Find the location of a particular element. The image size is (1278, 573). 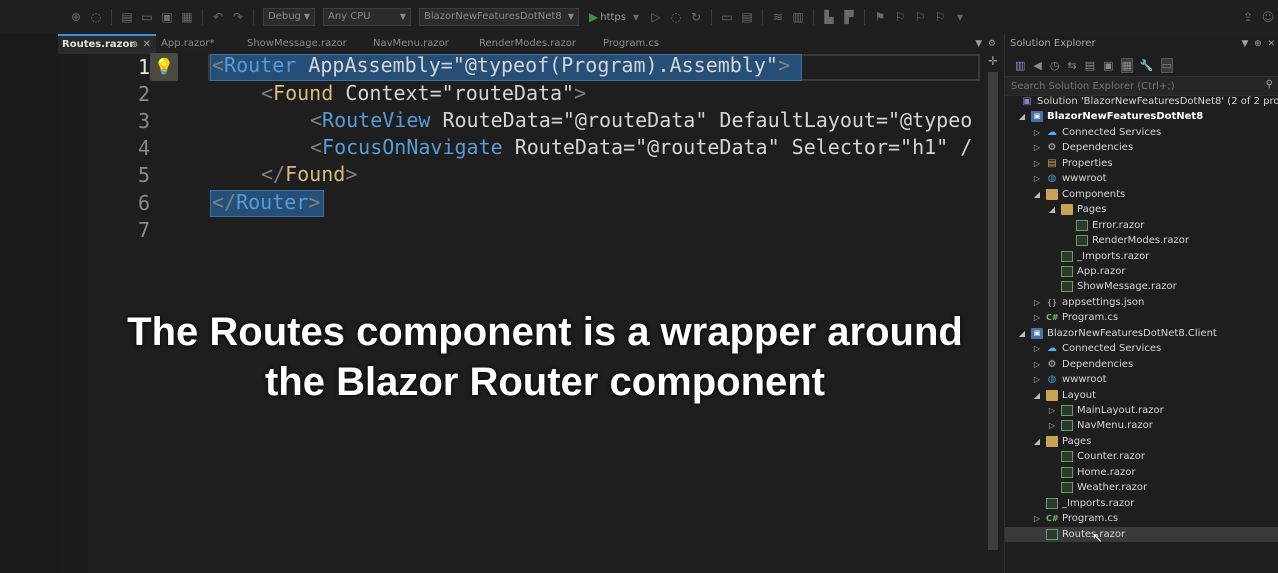

bookmark-prev-icon: ⚐ is located at coordinates (900, 17).